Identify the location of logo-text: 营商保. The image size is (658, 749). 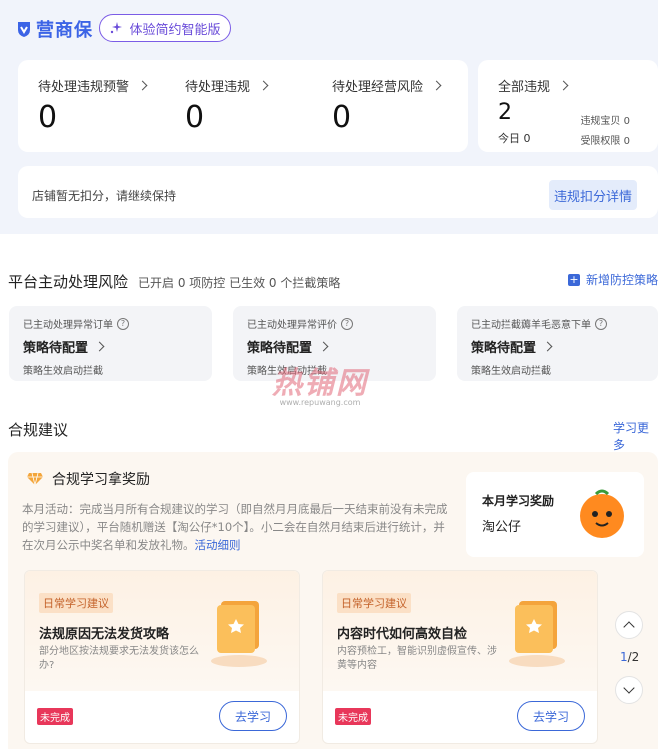
(64, 30).